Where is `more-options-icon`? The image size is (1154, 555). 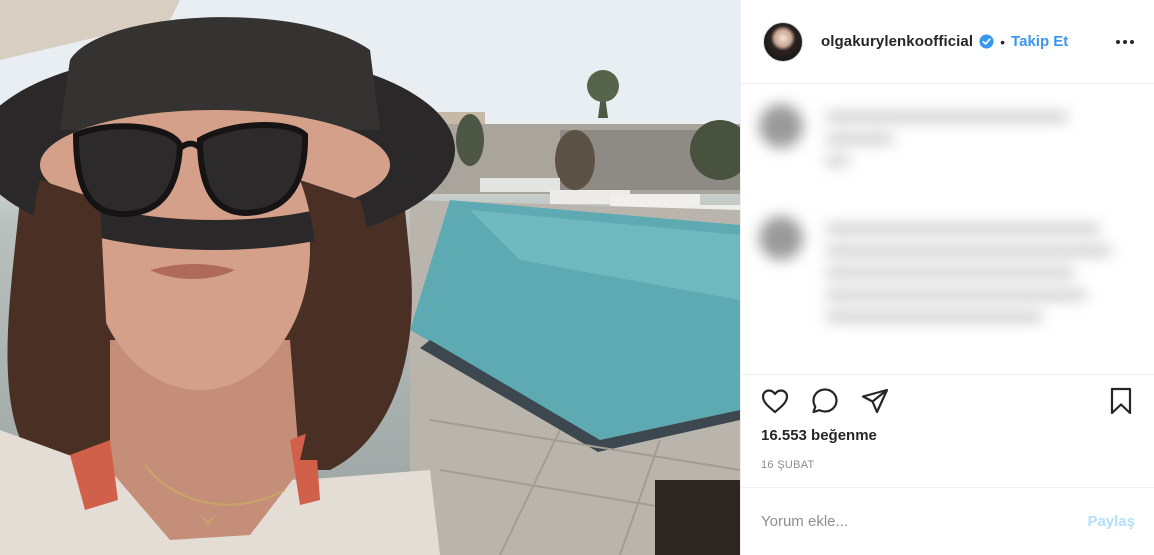
more-options-icon is located at coordinates (1125, 42).